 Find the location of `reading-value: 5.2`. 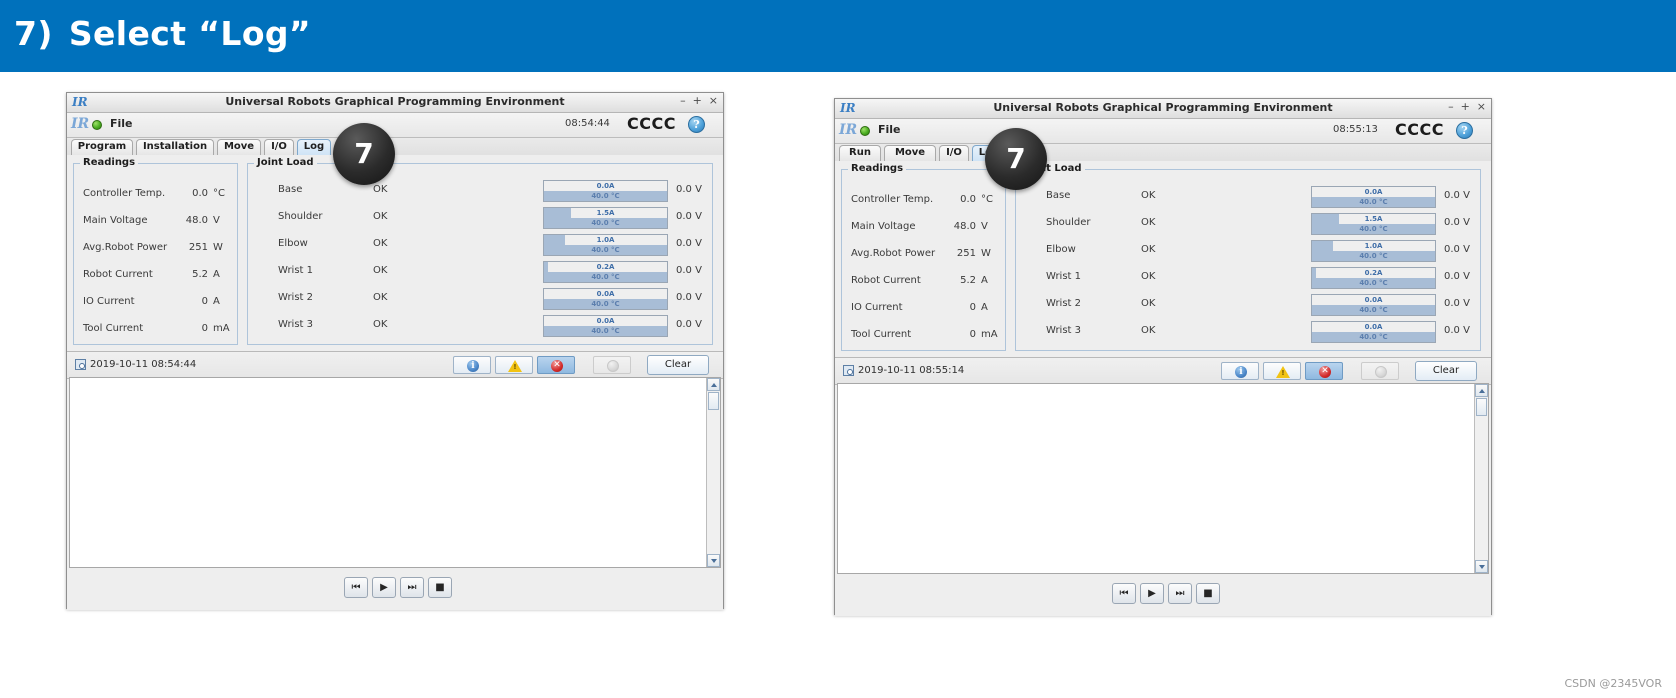

reading-value: 5.2 is located at coordinates (200, 274).